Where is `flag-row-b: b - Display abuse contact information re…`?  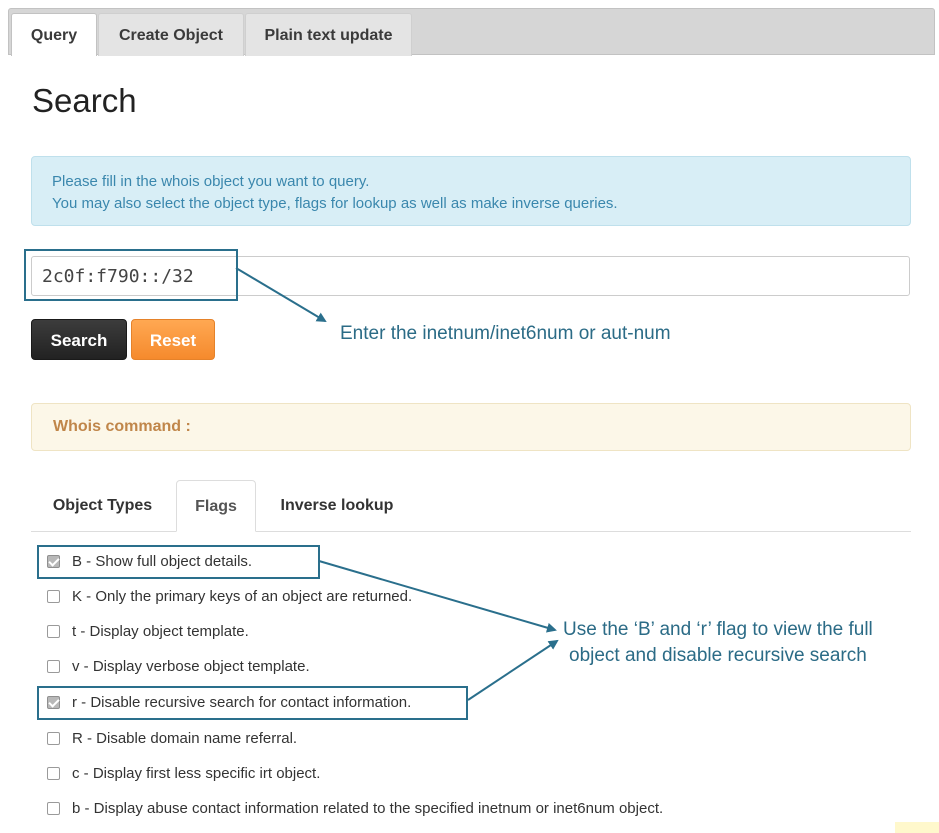
flag-row-b: b - Display abuse contact information re… is located at coordinates (355, 809).